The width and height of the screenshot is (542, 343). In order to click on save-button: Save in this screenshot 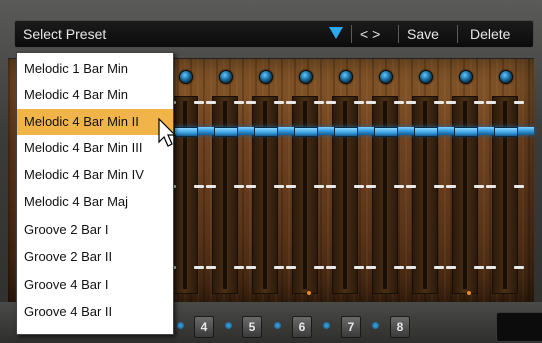, I will do `click(423, 34)`.